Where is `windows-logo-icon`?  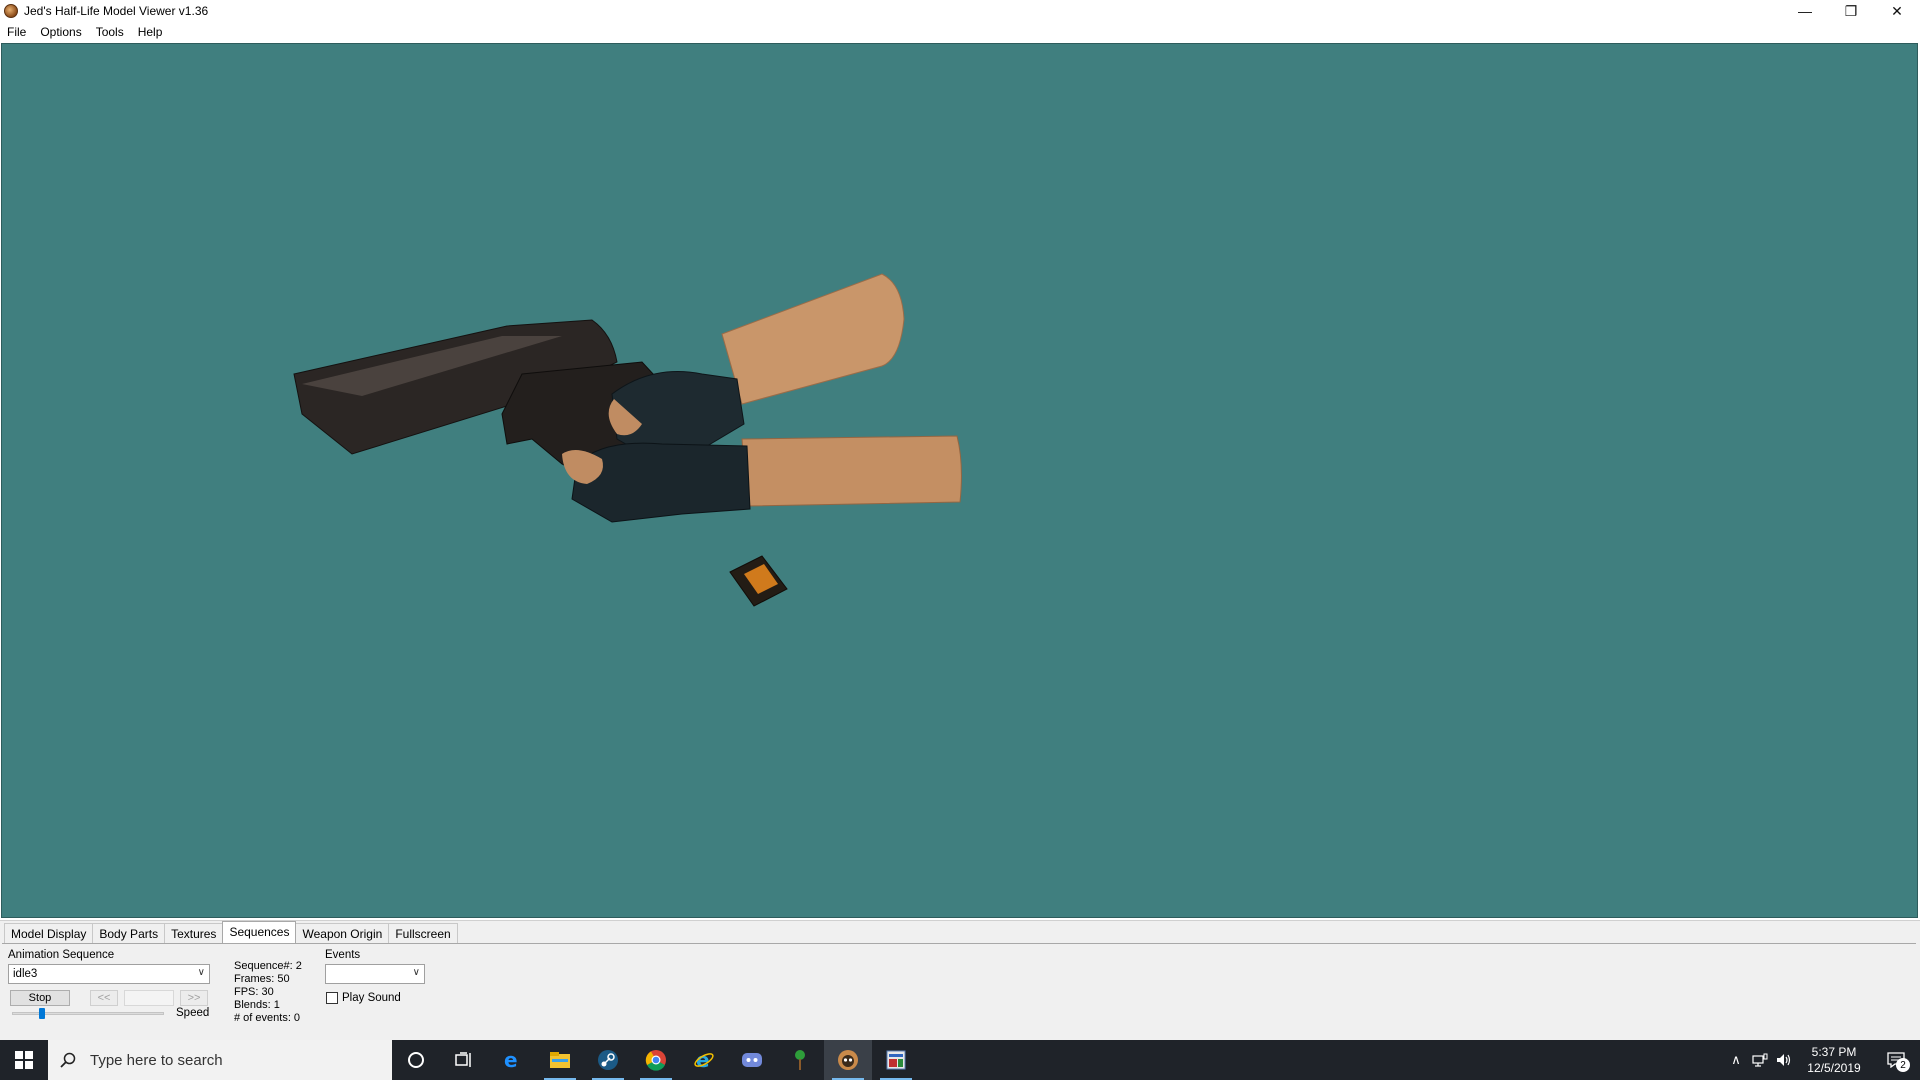 windows-logo-icon is located at coordinates (24, 1060).